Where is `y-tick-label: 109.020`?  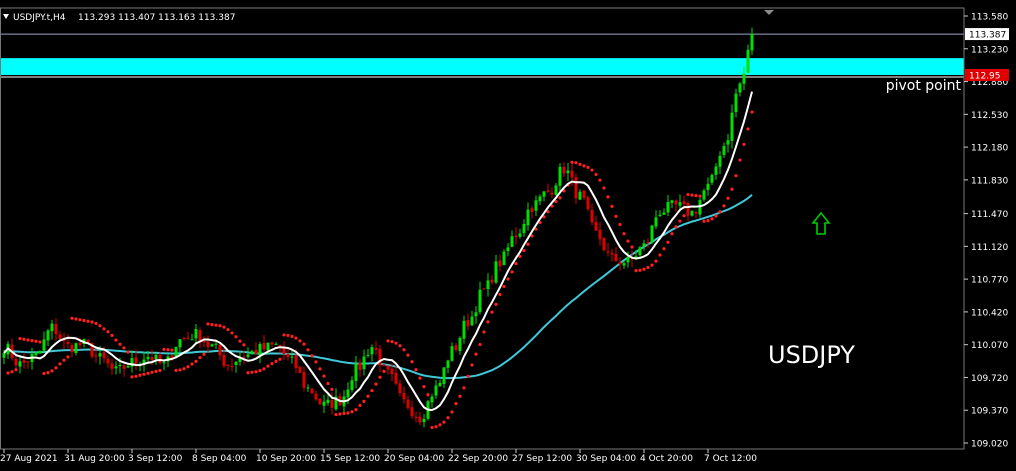 y-tick-label: 109.020 is located at coordinates (989, 445).